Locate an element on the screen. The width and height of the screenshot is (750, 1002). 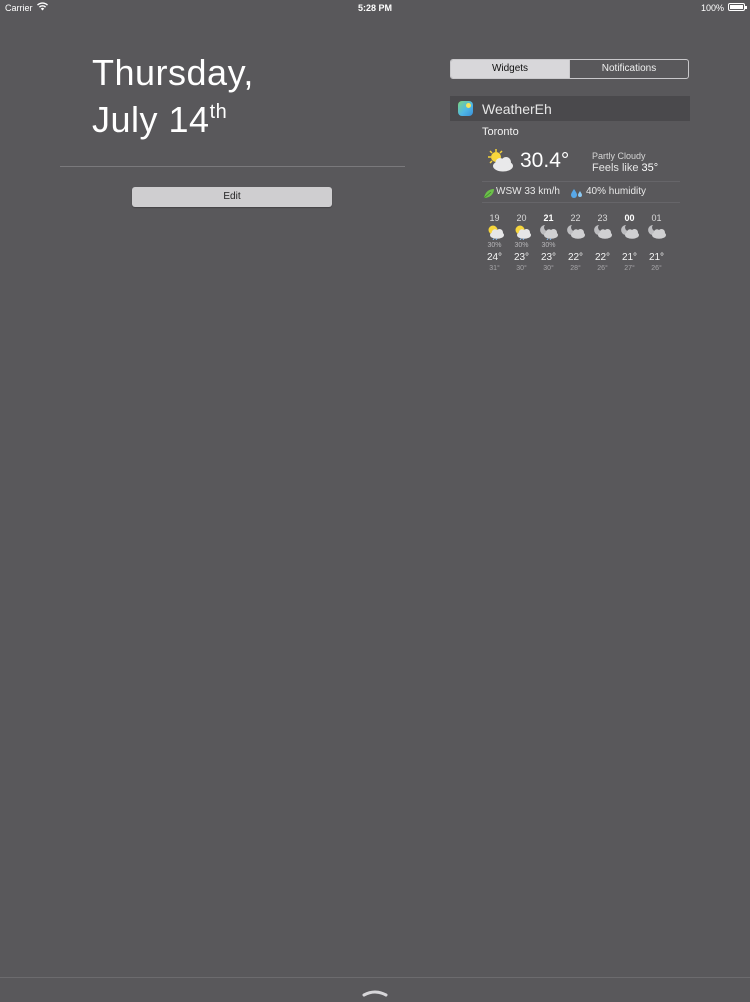
hour-label: 20 is located at coordinates (521, 218).